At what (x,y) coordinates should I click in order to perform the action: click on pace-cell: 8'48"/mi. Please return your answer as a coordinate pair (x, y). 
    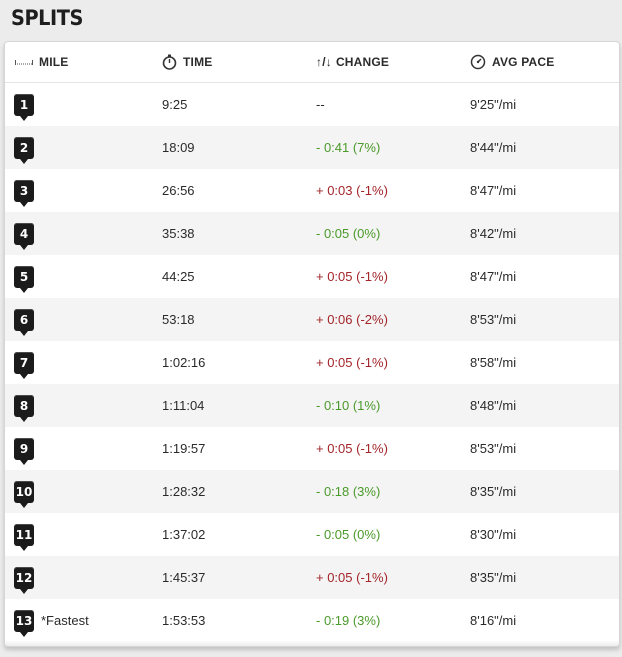
    Looking at the image, I should click on (493, 405).